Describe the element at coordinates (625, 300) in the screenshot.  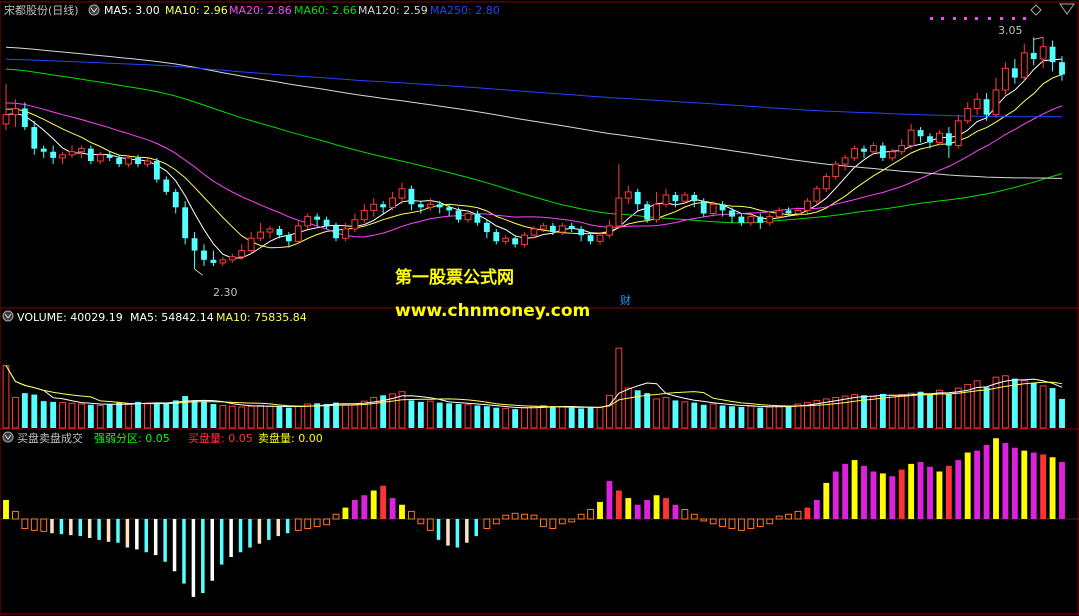
I see `event-marker: 财` at that location.